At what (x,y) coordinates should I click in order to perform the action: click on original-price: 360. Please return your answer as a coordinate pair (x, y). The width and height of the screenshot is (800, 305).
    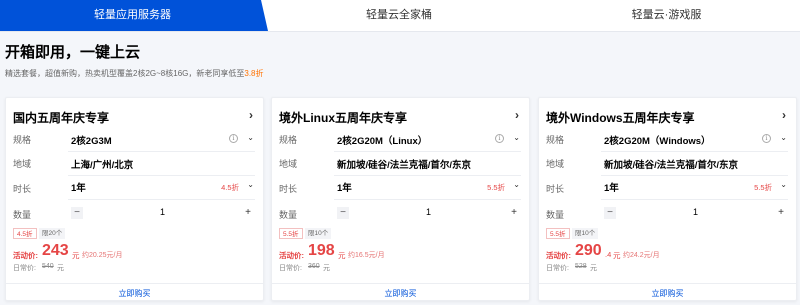
    Looking at the image, I should click on (314, 266).